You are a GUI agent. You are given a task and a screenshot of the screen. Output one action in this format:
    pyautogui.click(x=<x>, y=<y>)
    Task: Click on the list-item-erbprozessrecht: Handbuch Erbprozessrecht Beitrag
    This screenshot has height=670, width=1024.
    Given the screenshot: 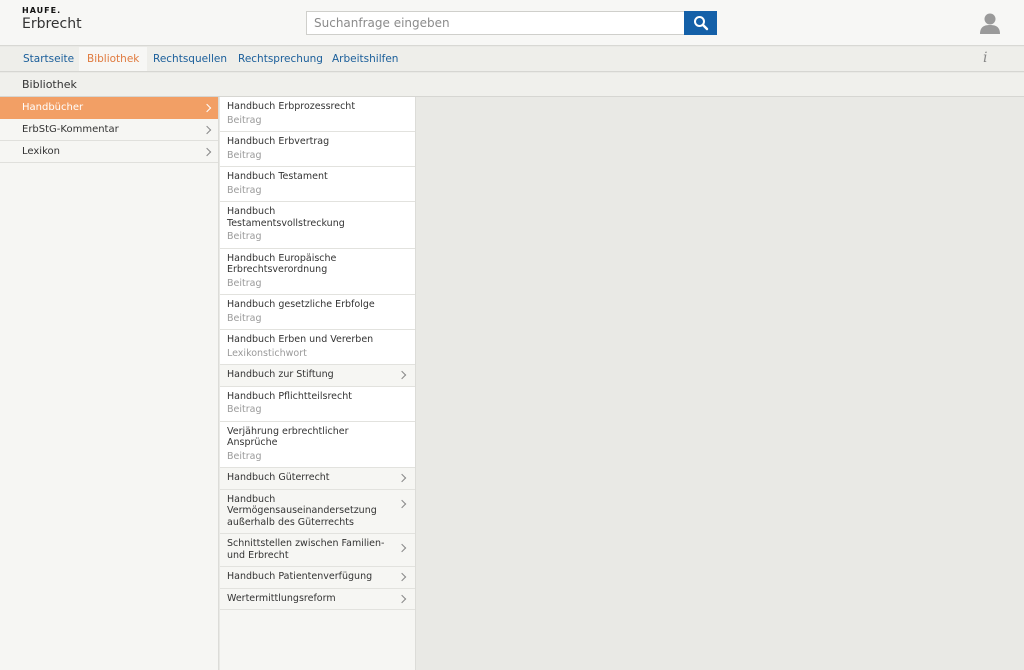 What is the action you would take?
    pyautogui.click(x=317, y=114)
    